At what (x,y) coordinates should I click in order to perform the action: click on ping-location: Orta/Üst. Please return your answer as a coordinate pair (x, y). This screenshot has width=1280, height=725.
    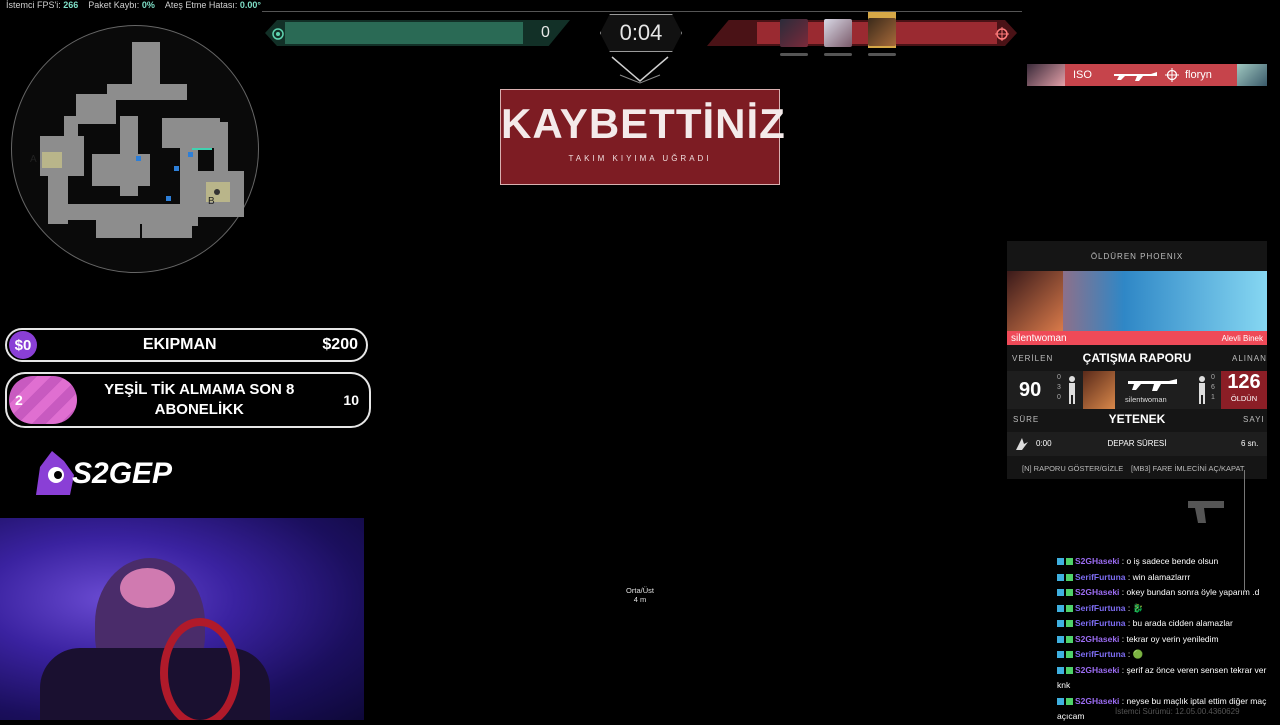
    Looking at the image, I should click on (640, 590).